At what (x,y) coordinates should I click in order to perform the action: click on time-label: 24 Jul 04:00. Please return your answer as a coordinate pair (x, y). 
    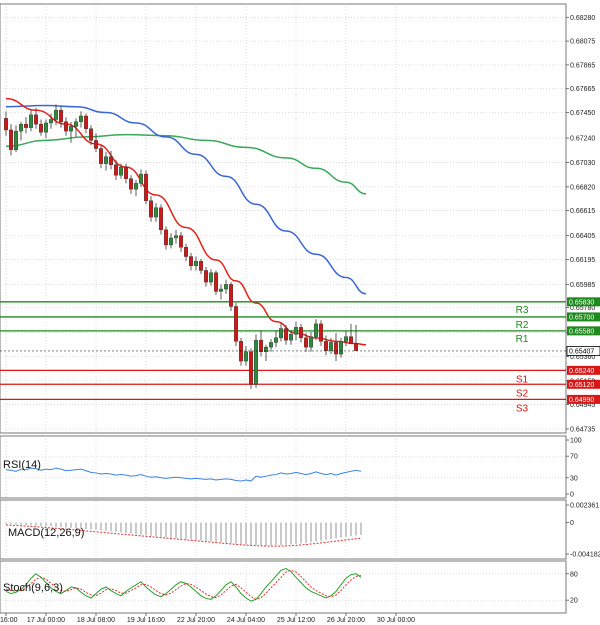
    Looking at the image, I should click on (246, 620).